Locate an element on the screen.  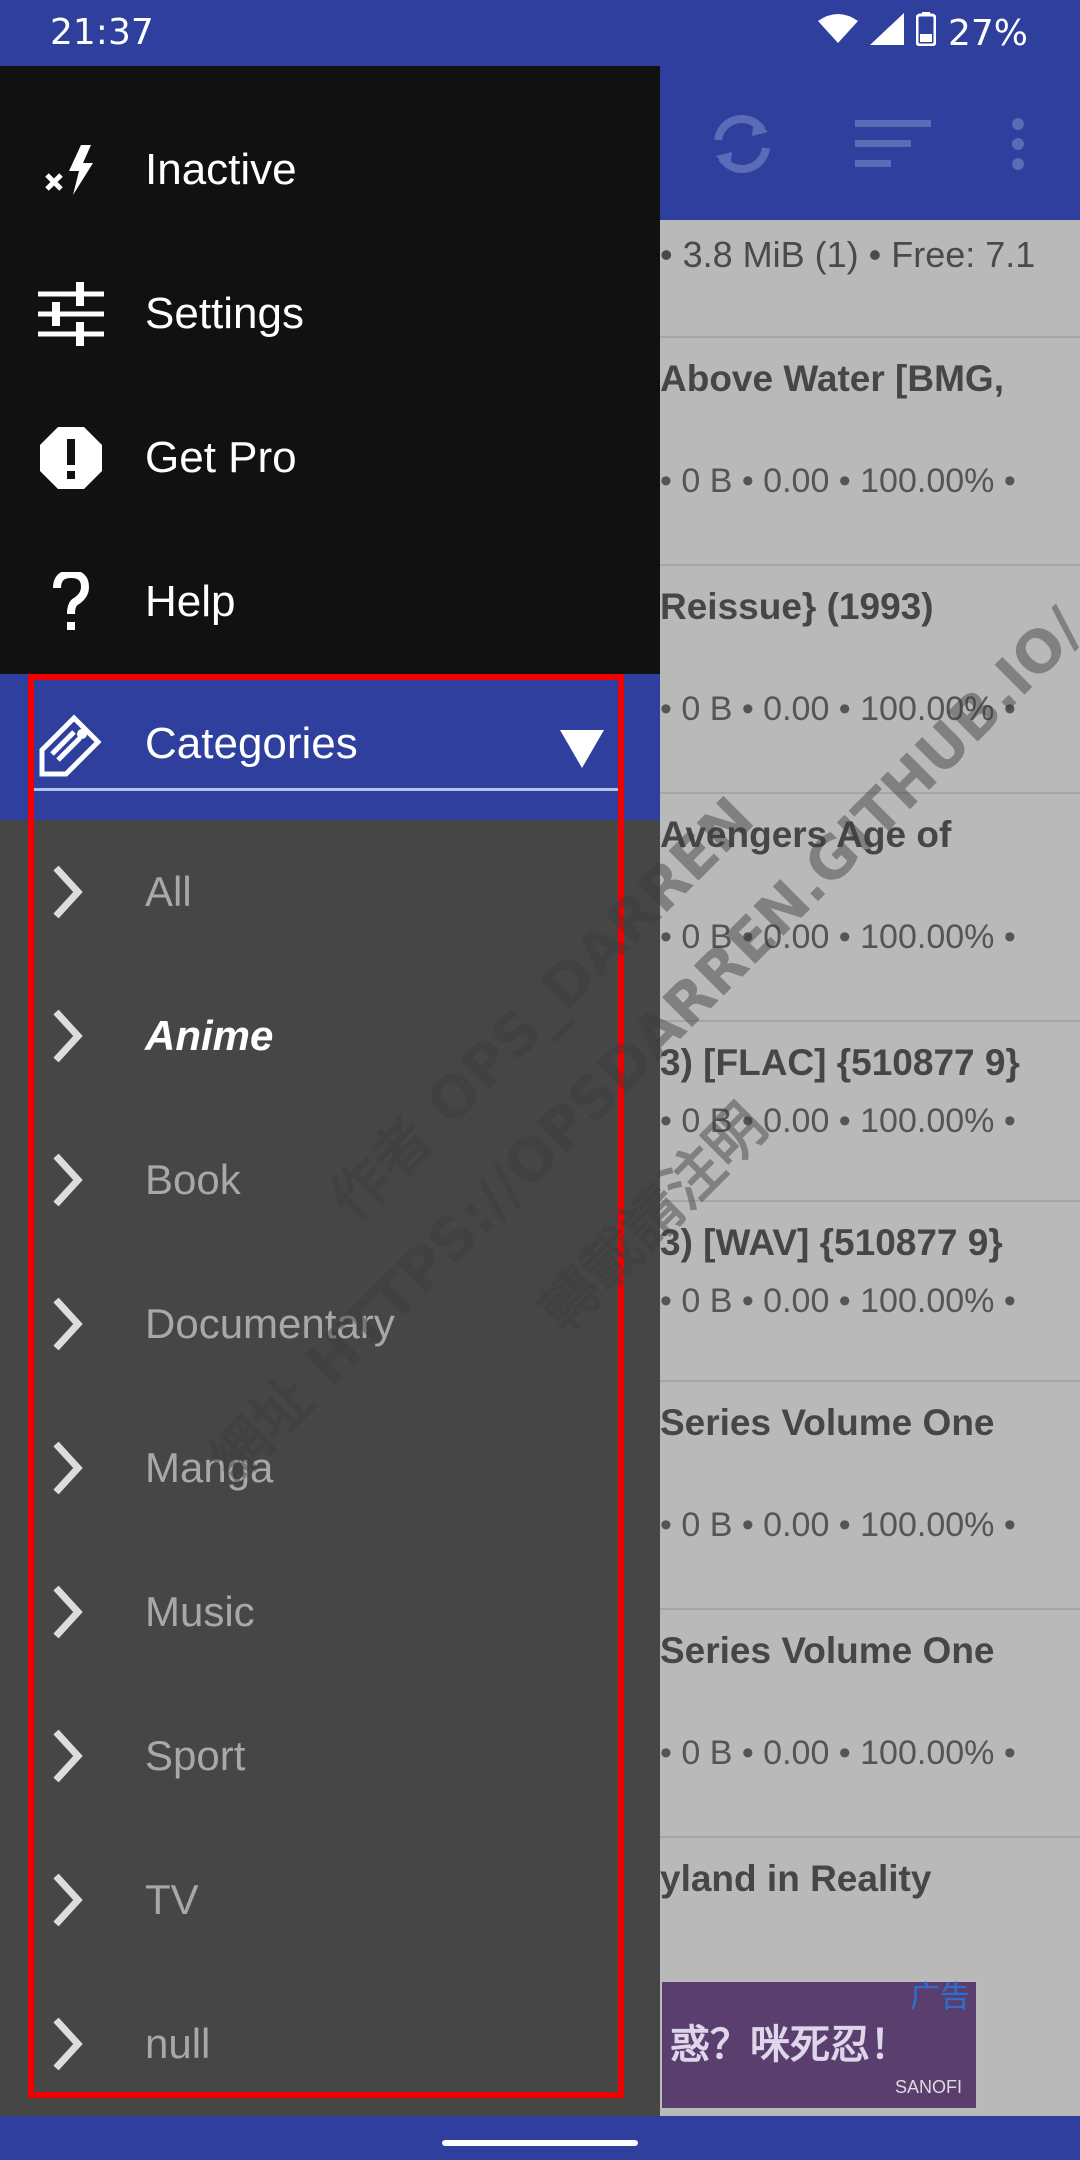
ad-text: 惑？咪死忍！ is located at coordinates (790, 2045).